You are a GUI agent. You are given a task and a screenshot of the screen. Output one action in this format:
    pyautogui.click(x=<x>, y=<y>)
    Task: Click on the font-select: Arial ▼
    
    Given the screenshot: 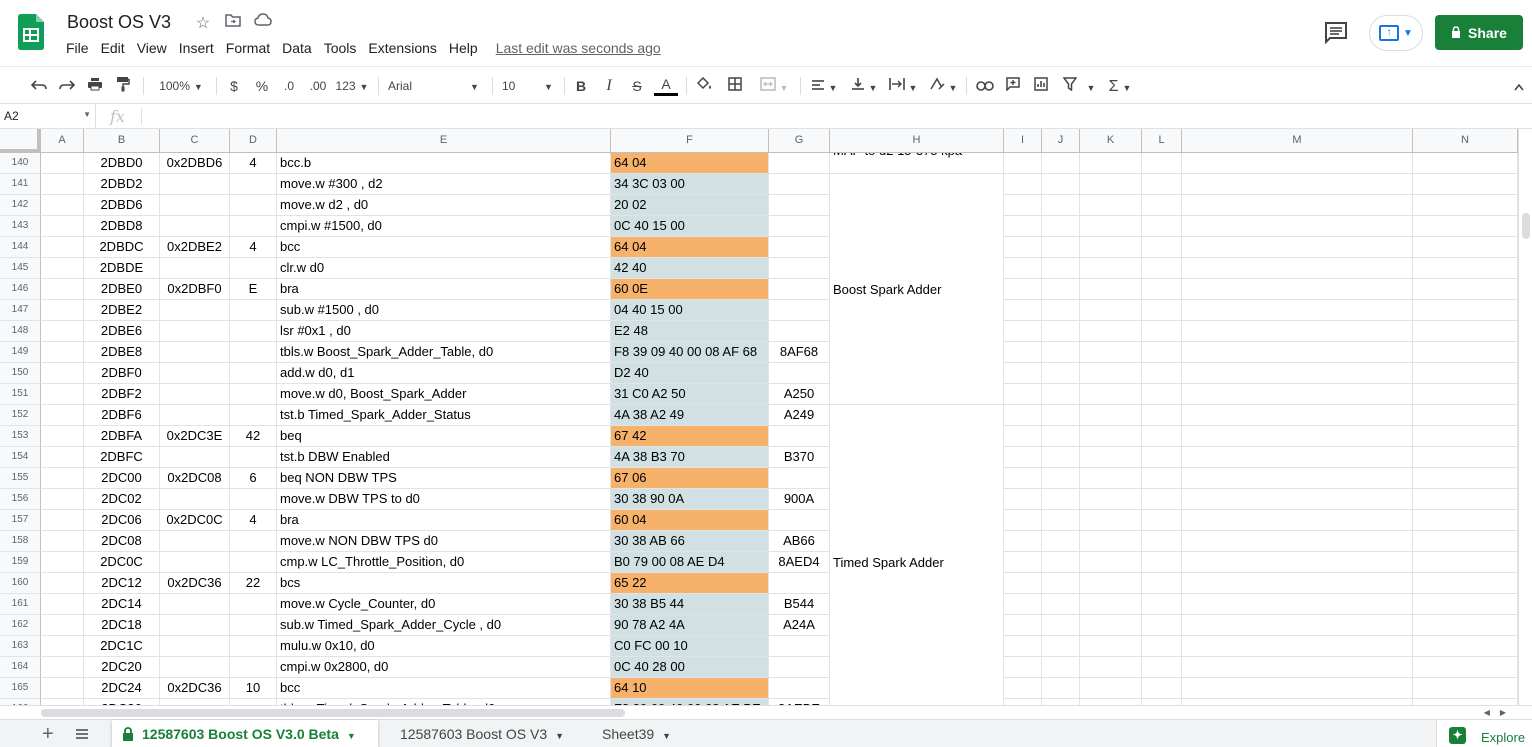 What is the action you would take?
    pyautogui.click(x=435, y=86)
    